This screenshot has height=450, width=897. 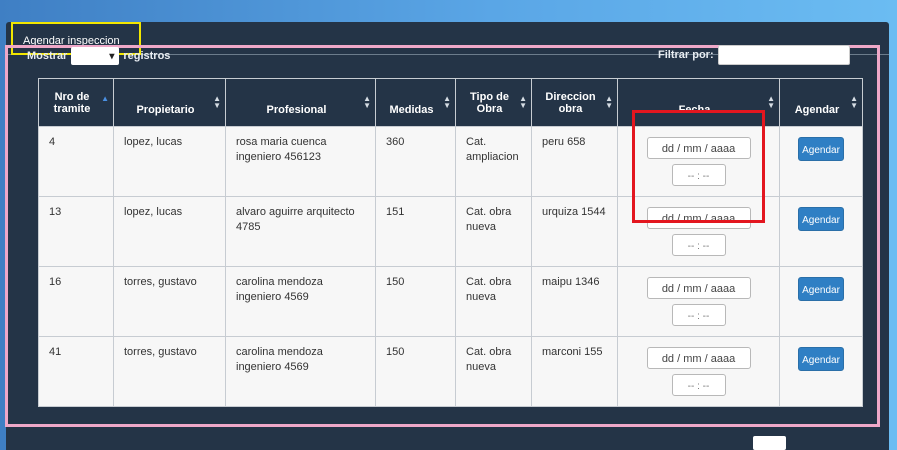 What do you see at coordinates (493, 102) in the screenshot?
I see `column-header-tipo: Tipo de Obra ▲ ▼` at bounding box center [493, 102].